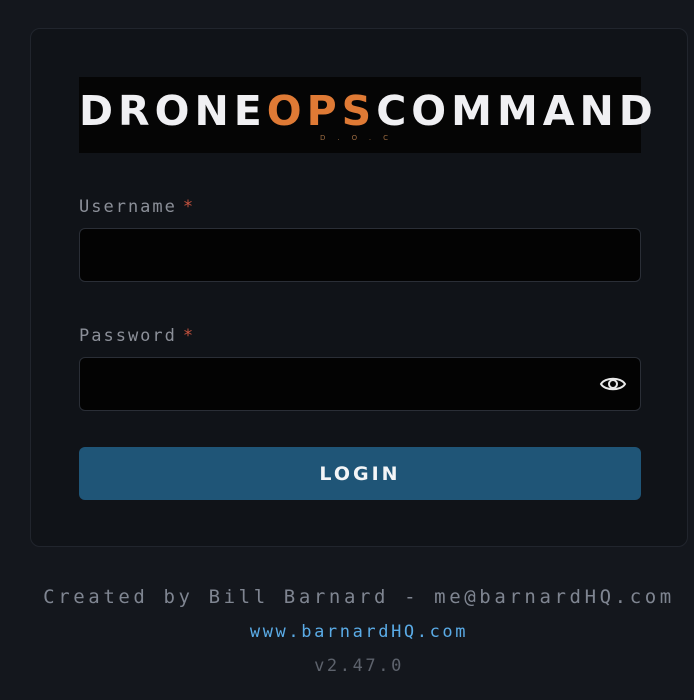  What do you see at coordinates (128, 207) in the screenshot?
I see `username-label-text: Username` at bounding box center [128, 207].